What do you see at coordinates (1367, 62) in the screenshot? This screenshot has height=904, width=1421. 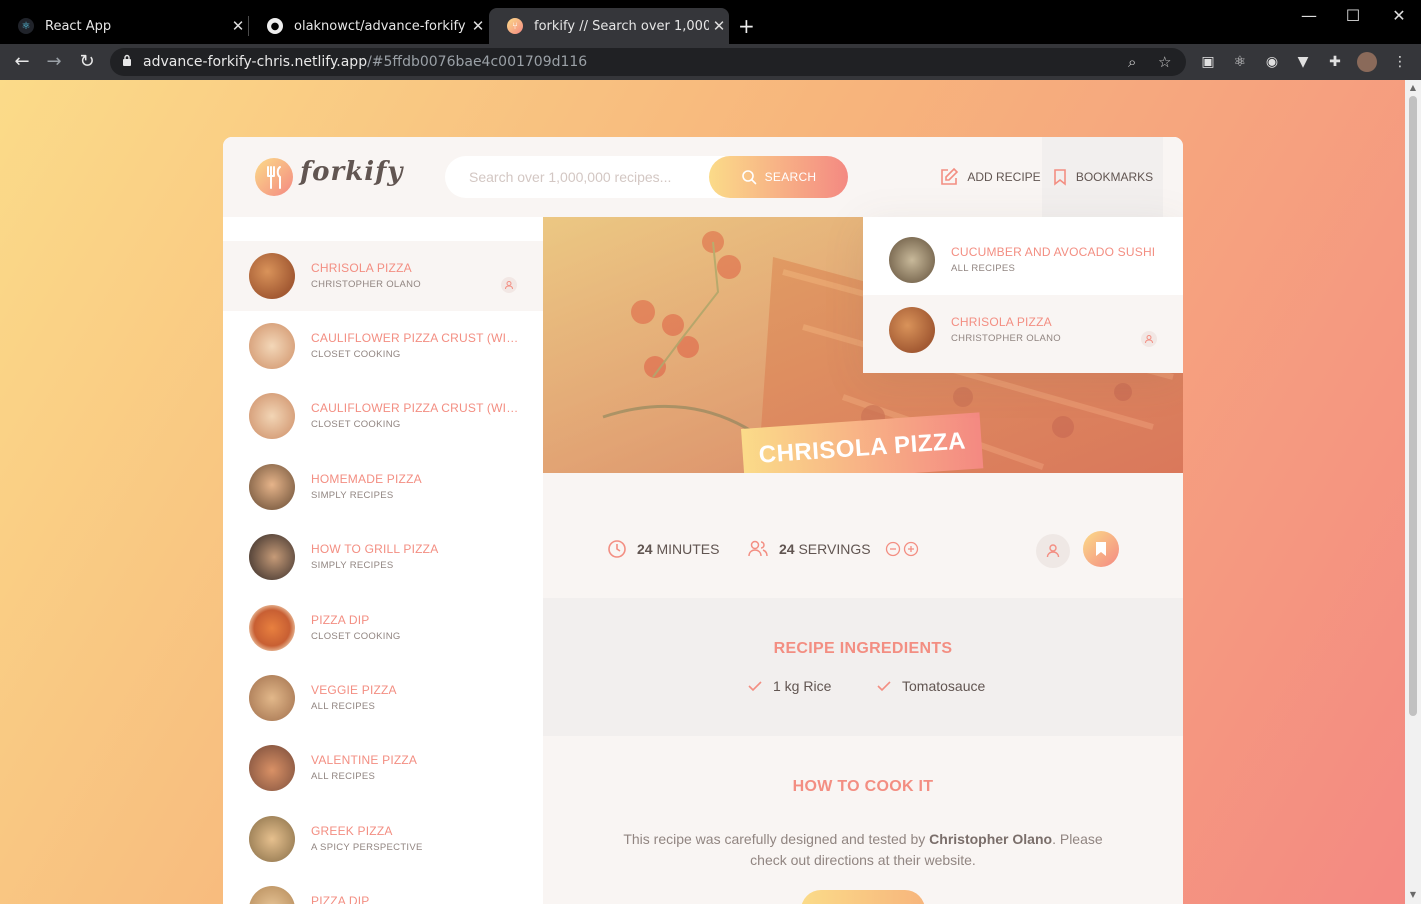 I see `profile-avatar` at bounding box center [1367, 62].